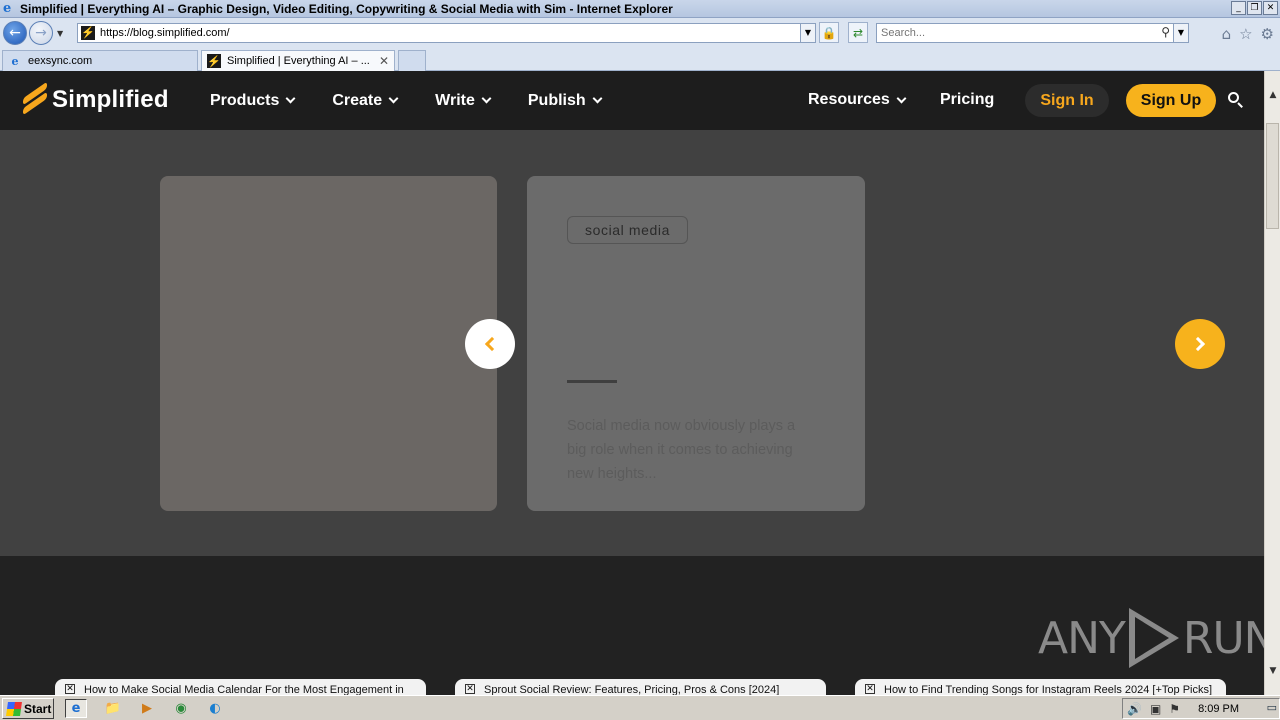 The height and width of the screenshot is (720, 1280). What do you see at coordinates (1171, 100) in the screenshot?
I see `sign-up-button: Sign Up` at bounding box center [1171, 100].